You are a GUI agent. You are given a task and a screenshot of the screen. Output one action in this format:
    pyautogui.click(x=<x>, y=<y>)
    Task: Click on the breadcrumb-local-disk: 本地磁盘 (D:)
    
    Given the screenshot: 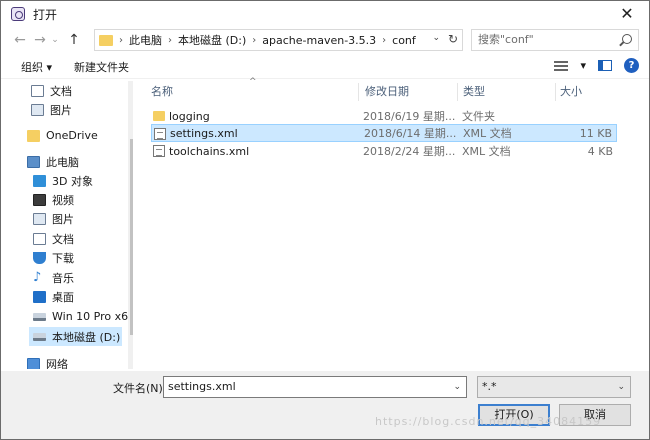 What is the action you would take?
    pyautogui.click(x=212, y=40)
    